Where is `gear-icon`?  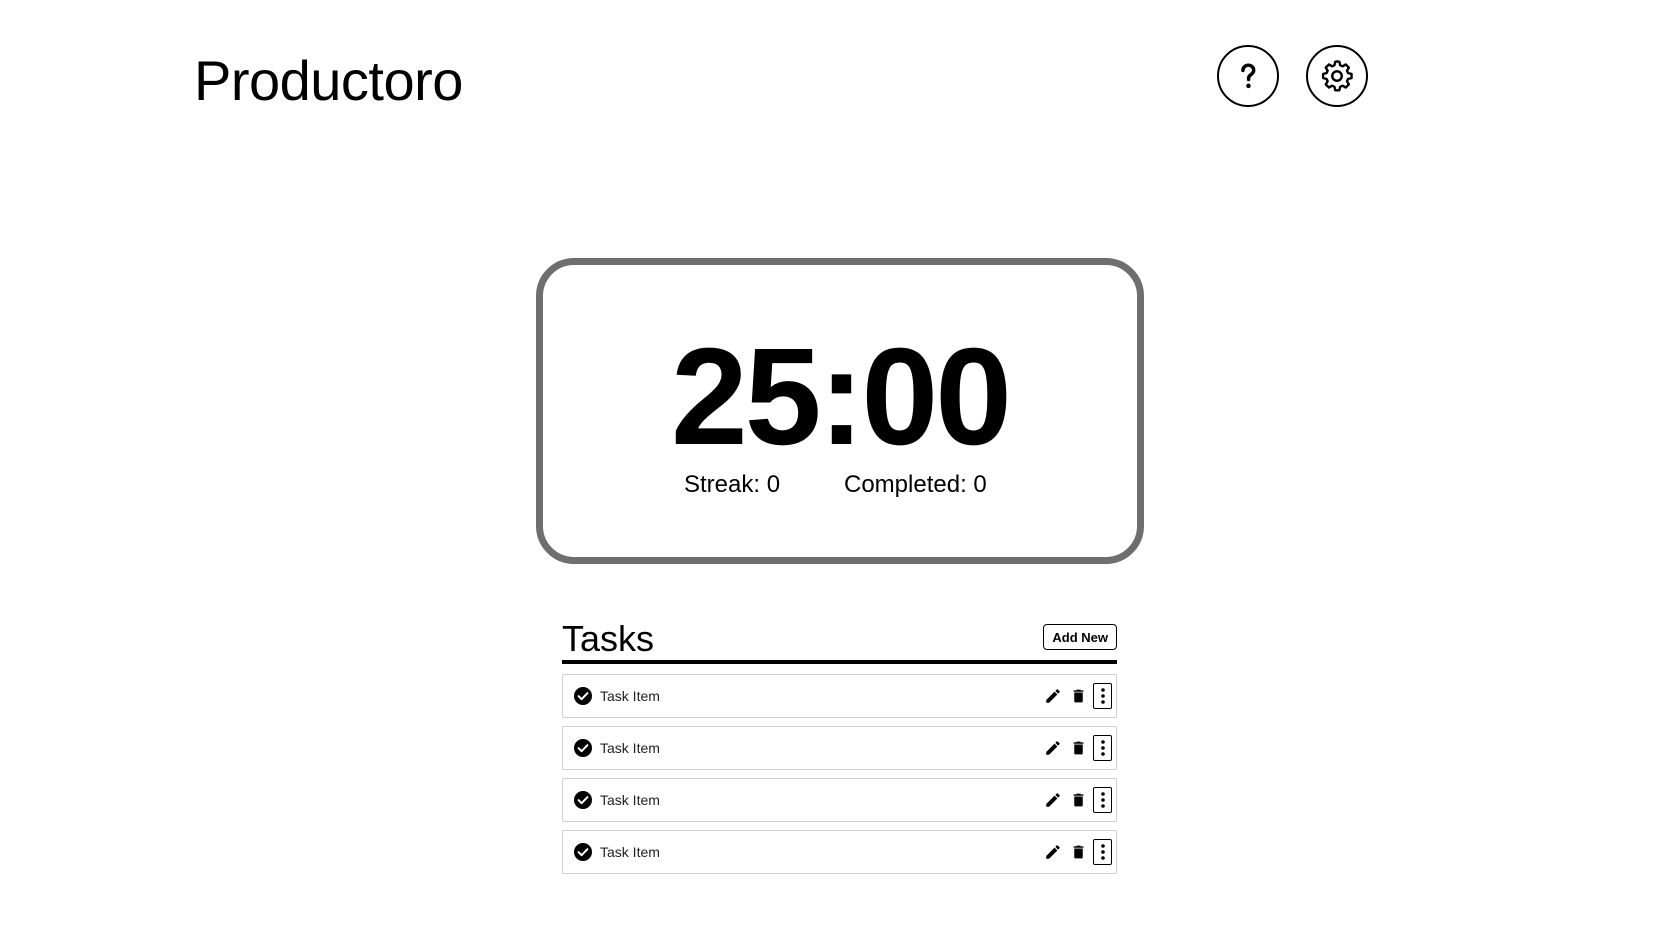
gear-icon is located at coordinates (1337, 76).